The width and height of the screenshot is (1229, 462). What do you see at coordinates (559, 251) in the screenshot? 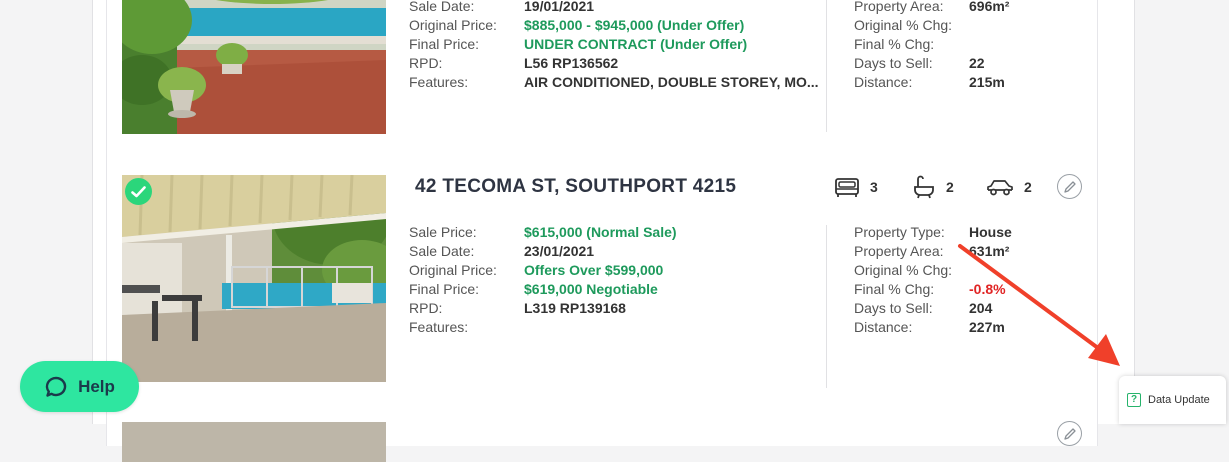
I see `detail-value: 23/01/2021` at bounding box center [559, 251].